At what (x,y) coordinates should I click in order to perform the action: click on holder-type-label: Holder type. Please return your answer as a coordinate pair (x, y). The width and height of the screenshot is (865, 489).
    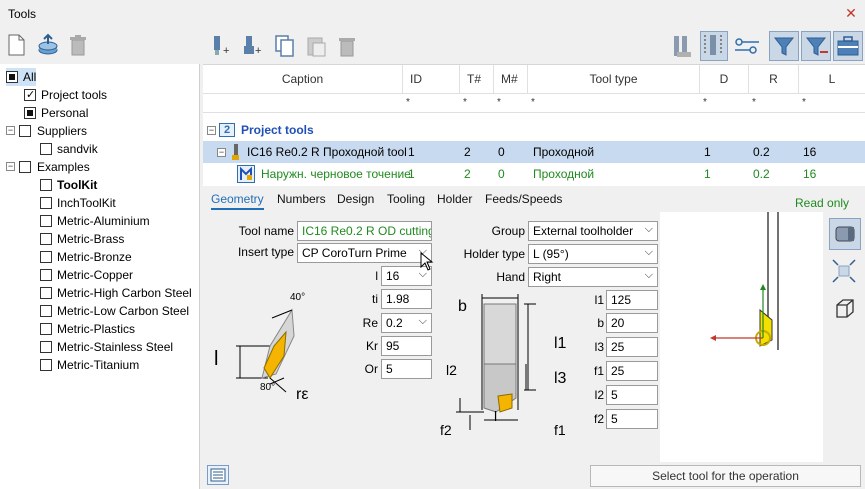
    Looking at the image, I should click on (494, 254).